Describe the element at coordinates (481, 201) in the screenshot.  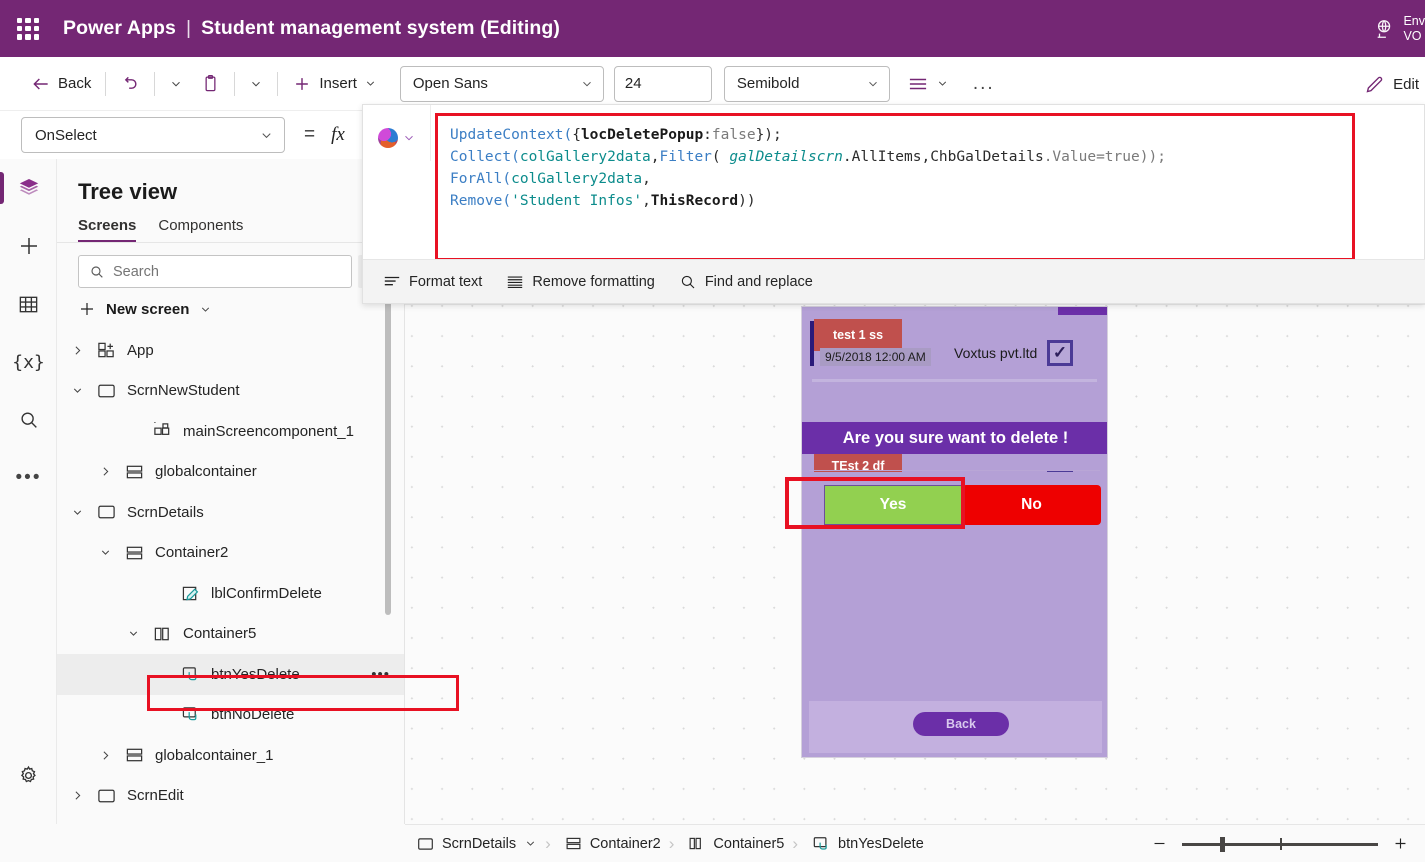
I see `fn-remove: Remove(` at that location.